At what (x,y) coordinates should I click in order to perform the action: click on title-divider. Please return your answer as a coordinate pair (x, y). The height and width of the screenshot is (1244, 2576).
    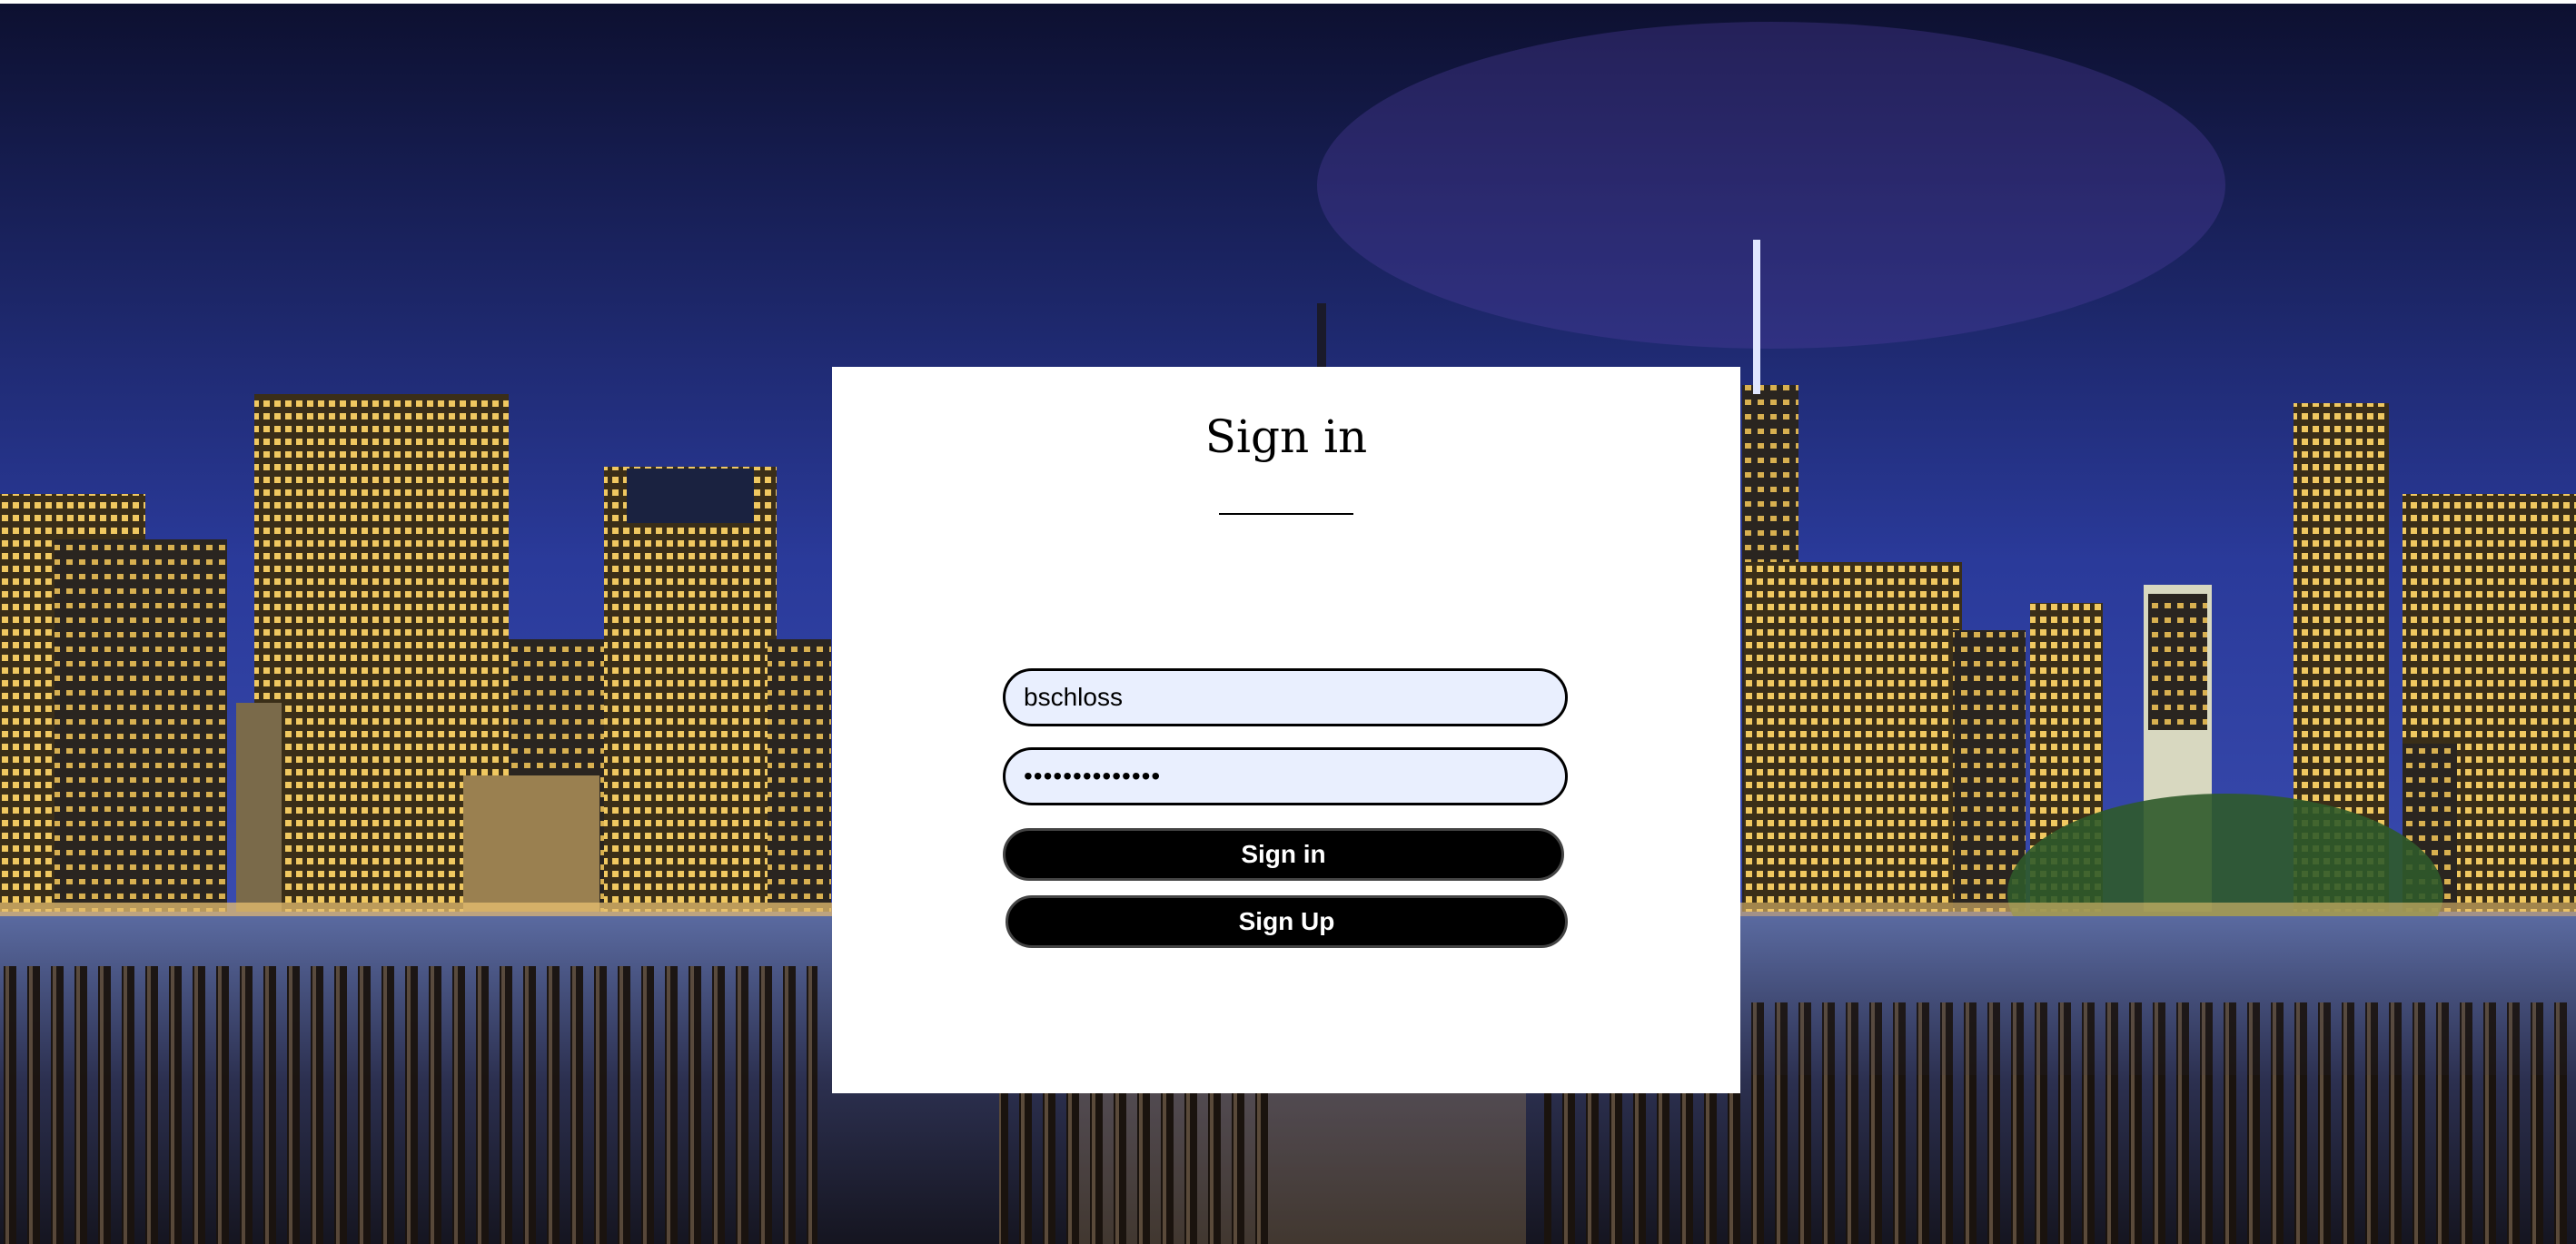
    Looking at the image, I should click on (1286, 514).